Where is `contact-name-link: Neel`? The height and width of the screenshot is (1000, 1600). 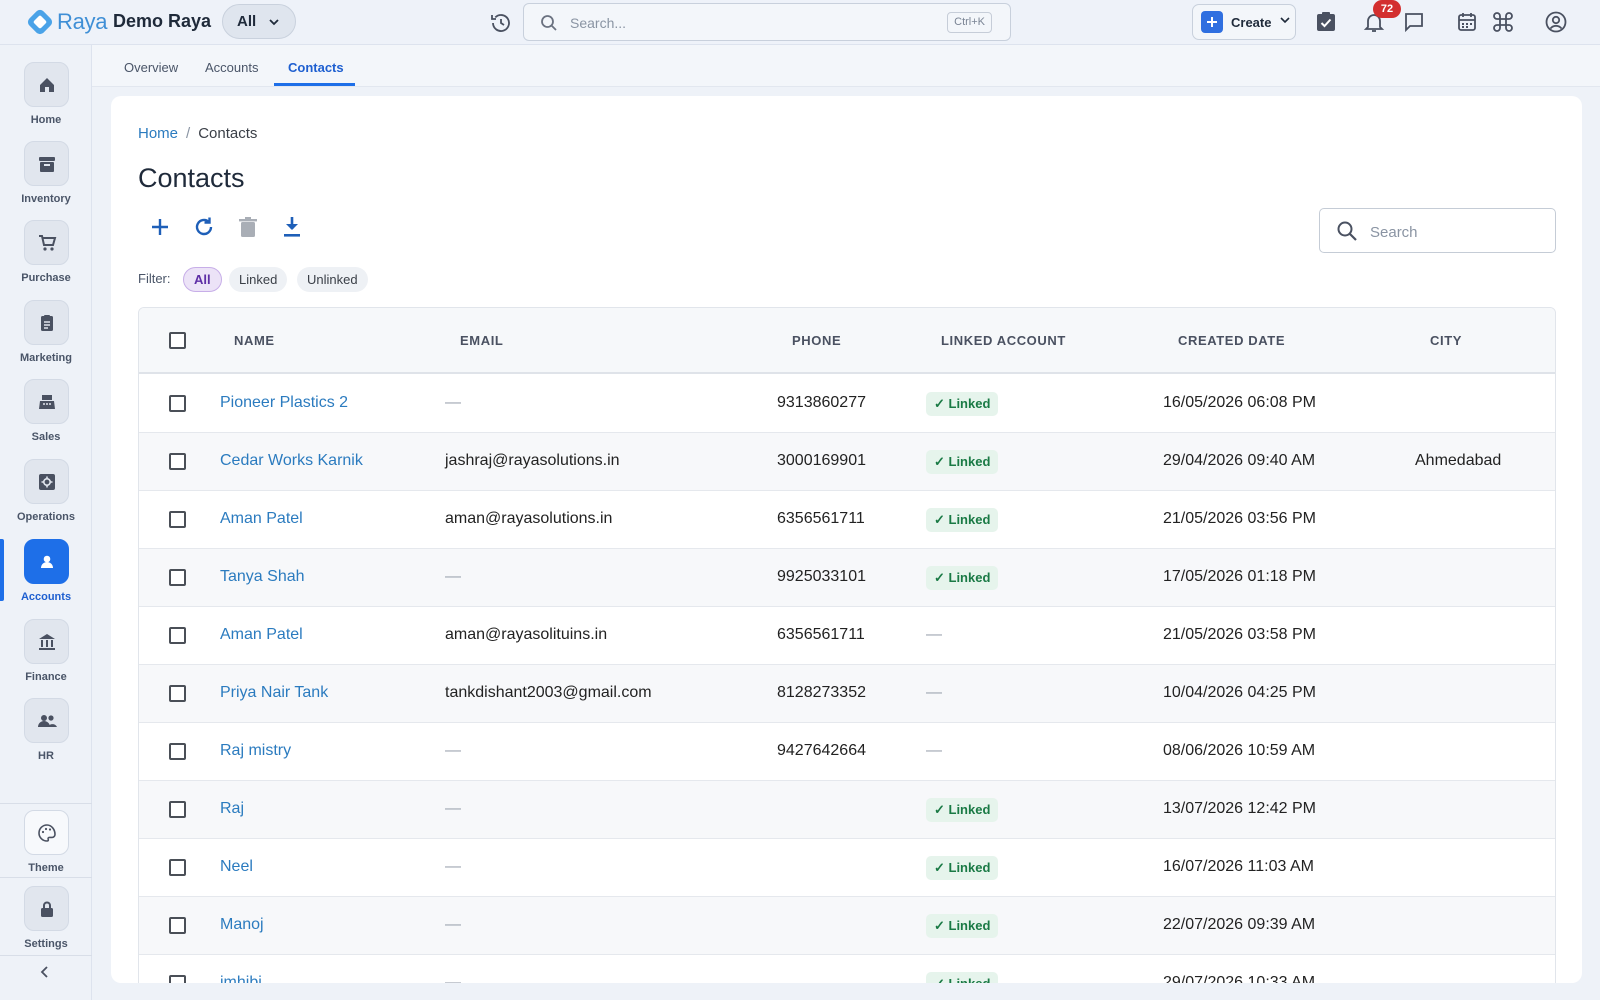
contact-name-link: Neel is located at coordinates (236, 867).